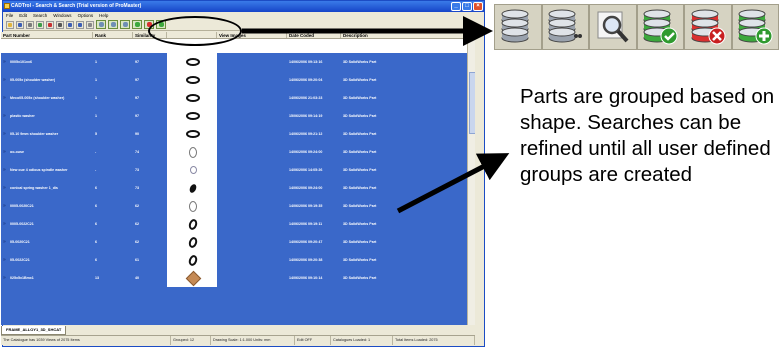 The height and width of the screenshot is (347, 781). What do you see at coordinates (9, 15) in the screenshot?
I see `menu-file: File` at bounding box center [9, 15].